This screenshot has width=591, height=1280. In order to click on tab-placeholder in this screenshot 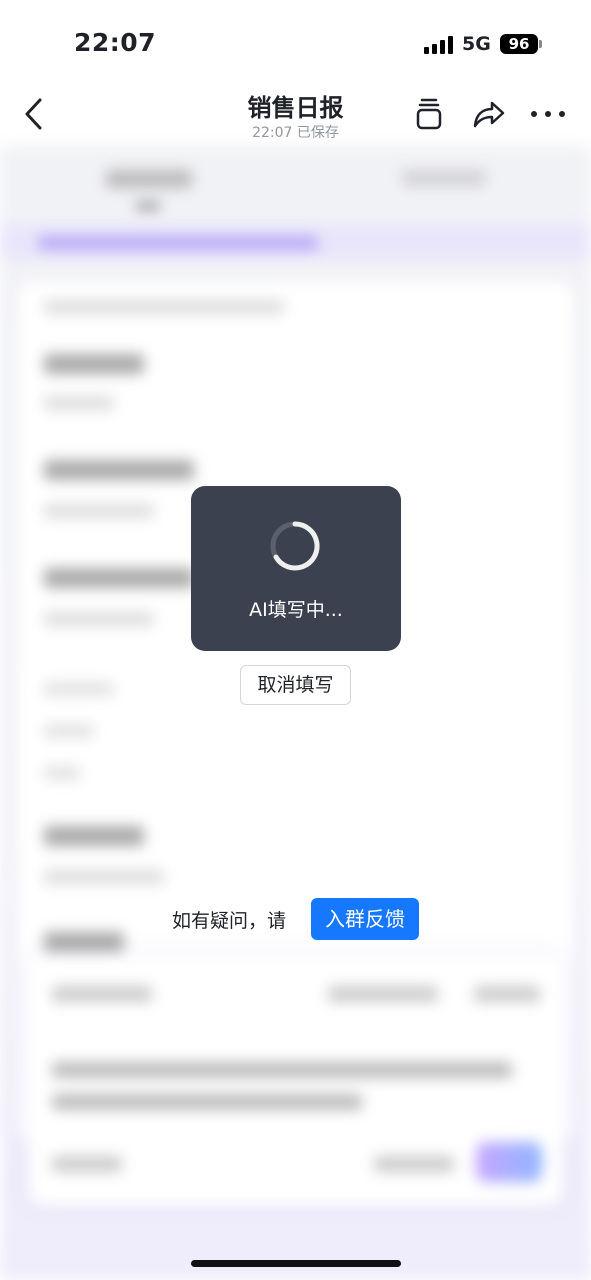, I will do `click(444, 178)`.